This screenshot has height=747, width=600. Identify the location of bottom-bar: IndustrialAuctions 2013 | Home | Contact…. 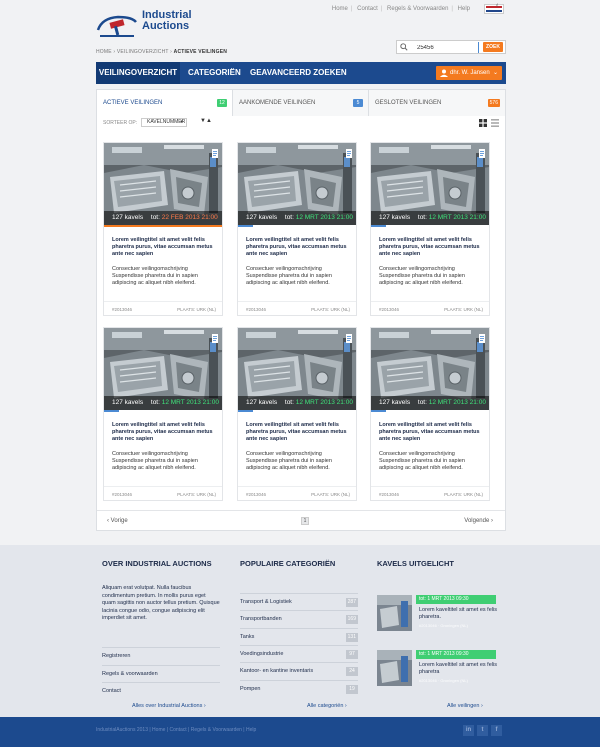
(300, 732).